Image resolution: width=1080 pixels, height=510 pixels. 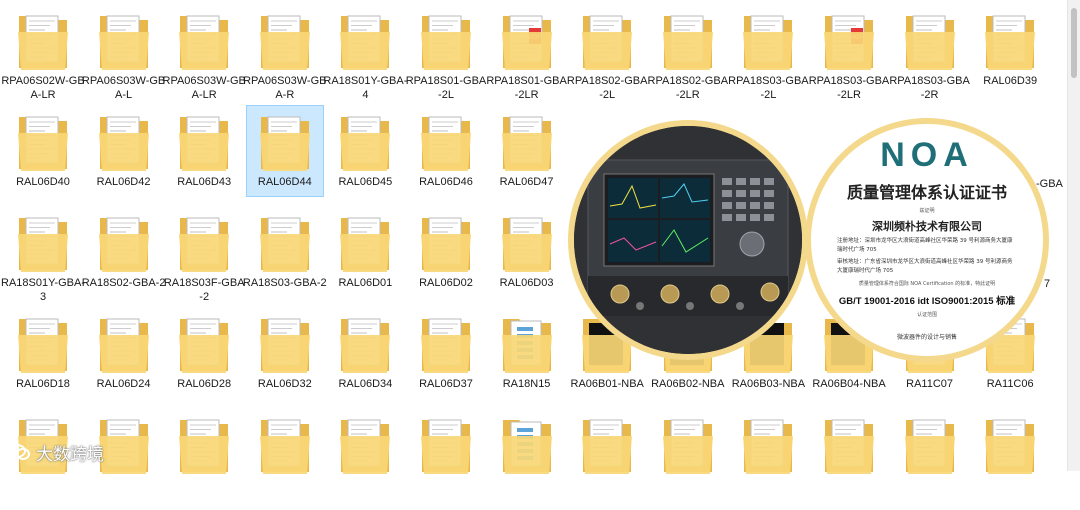 I want to click on folder-item: PDF RPA18S03-GBA-2LR, so click(x=849, y=58).